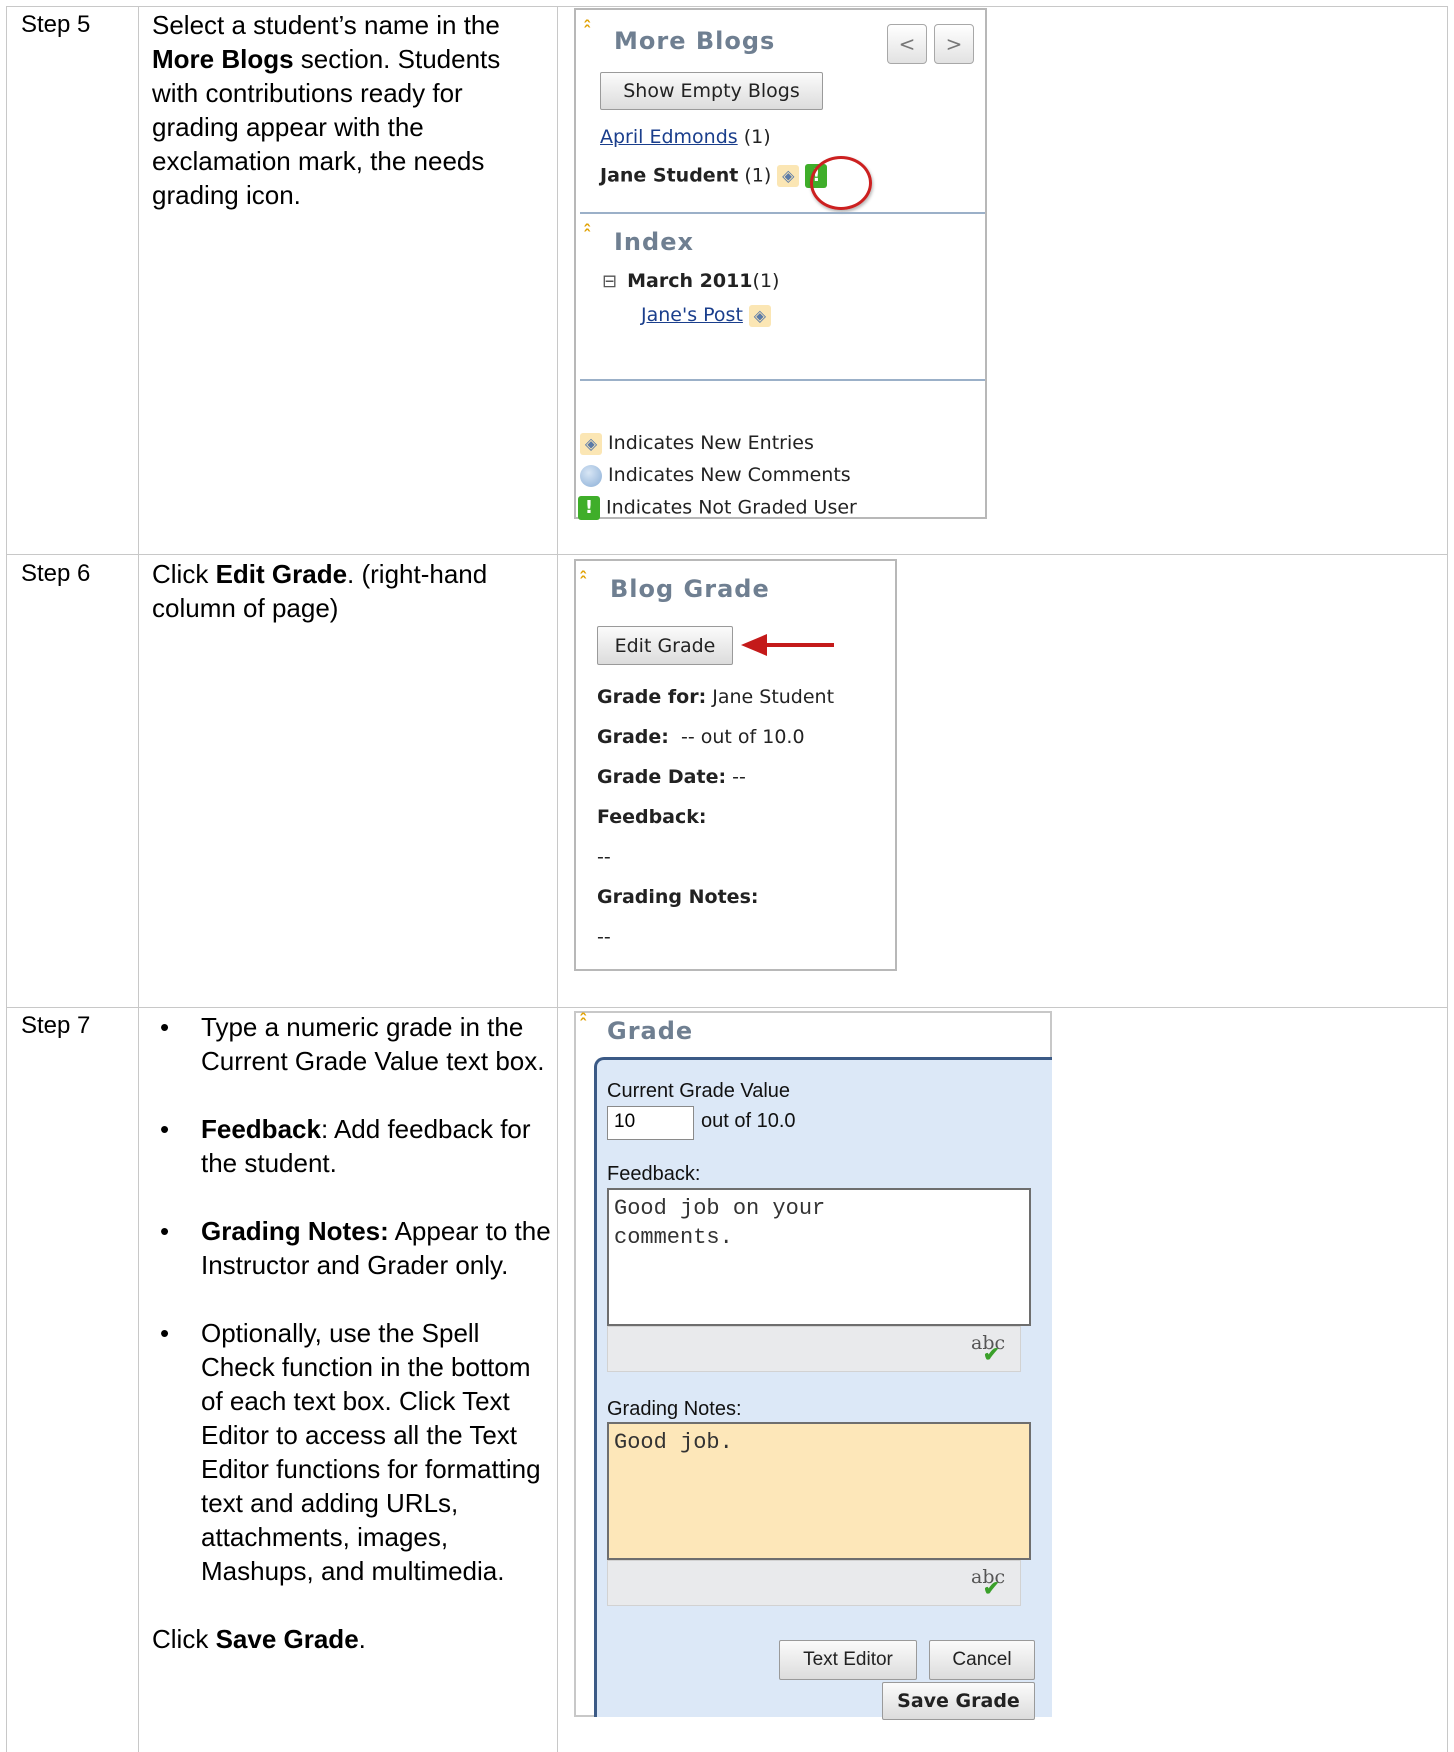  What do you see at coordinates (287, 1639) in the screenshot?
I see `instruction-bold: Save Grade` at bounding box center [287, 1639].